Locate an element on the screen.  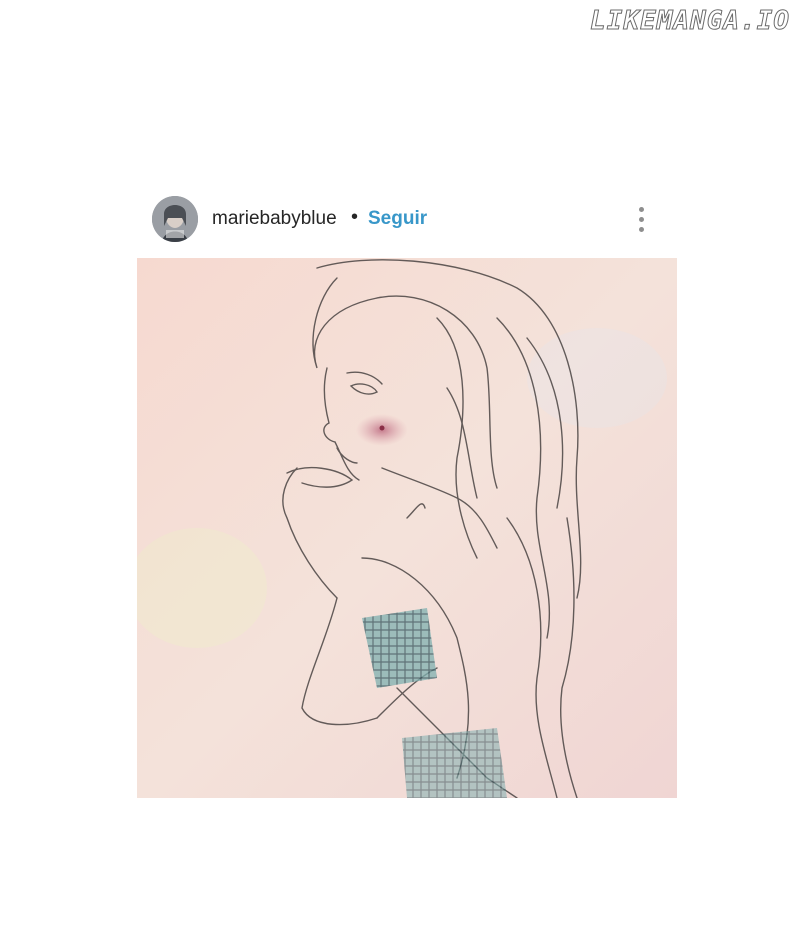
post-header: mariebabyblue • Seguir is located at coordinates (402, 220).